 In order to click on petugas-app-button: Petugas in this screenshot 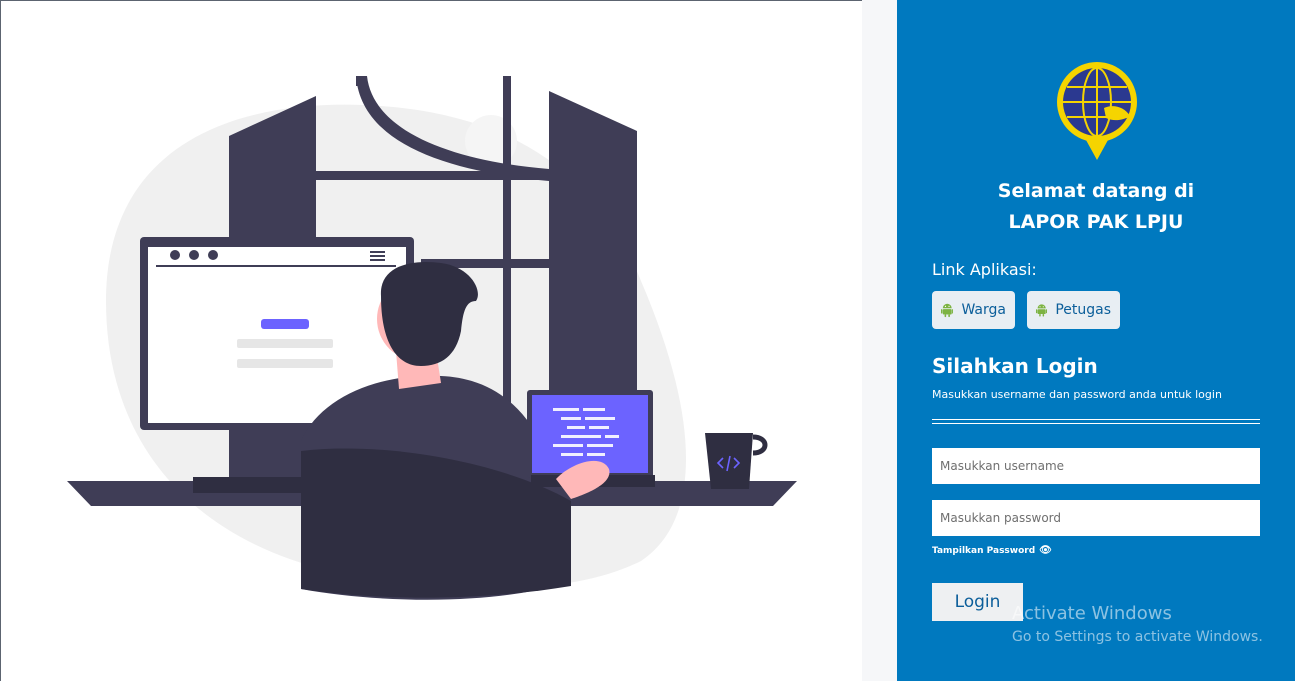, I will do `click(1073, 310)`.